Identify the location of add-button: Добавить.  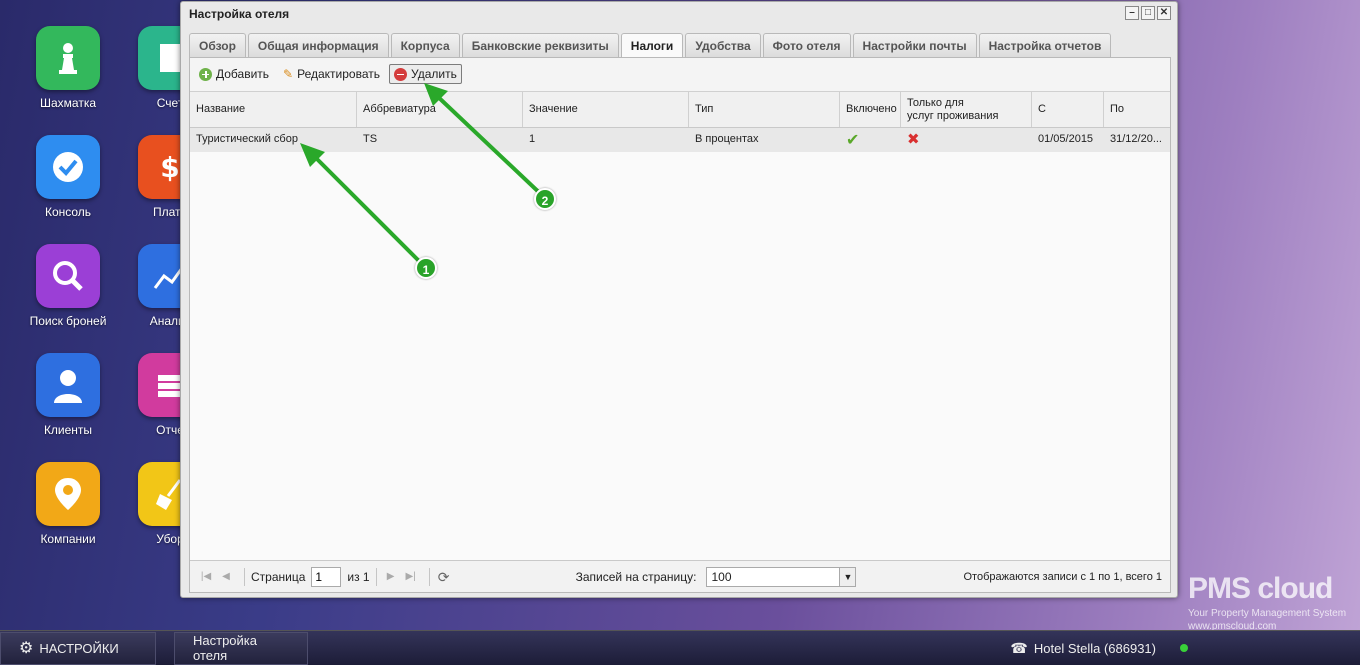
(234, 74).